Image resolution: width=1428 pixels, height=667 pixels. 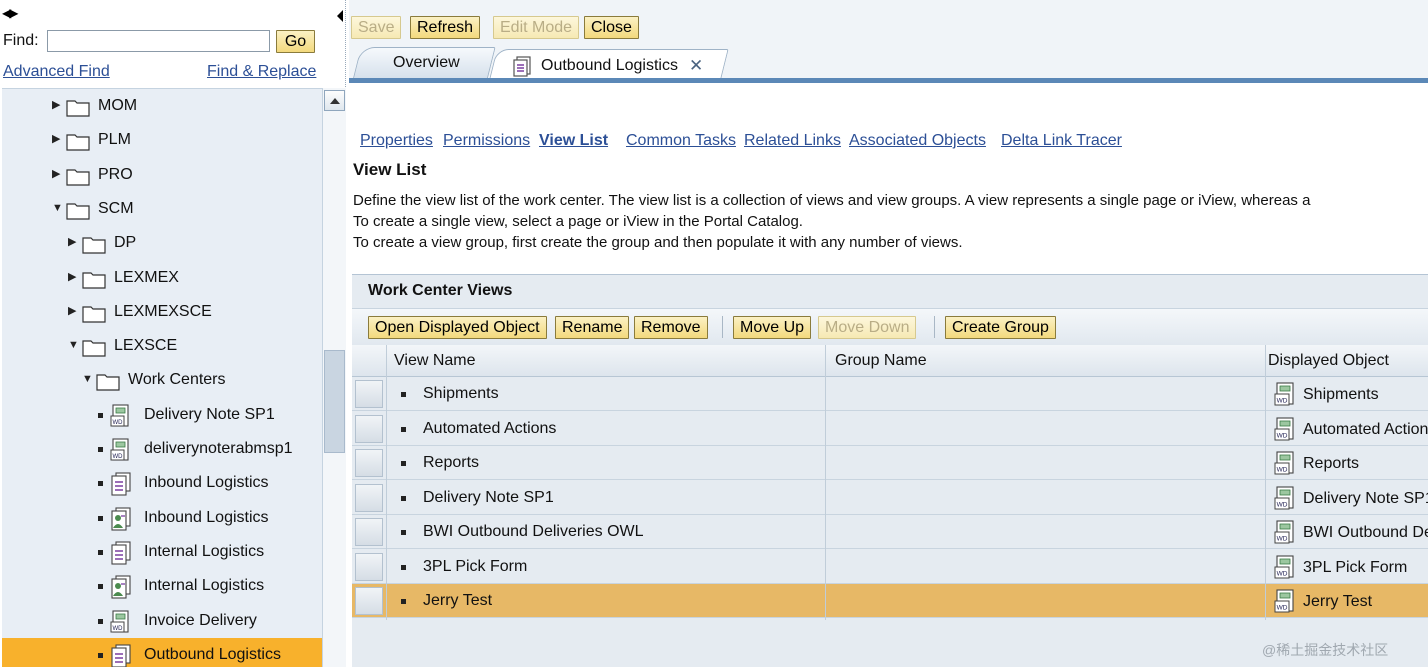 I want to click on view-name-cell: Jerry Test, so click(x=457, y=601).